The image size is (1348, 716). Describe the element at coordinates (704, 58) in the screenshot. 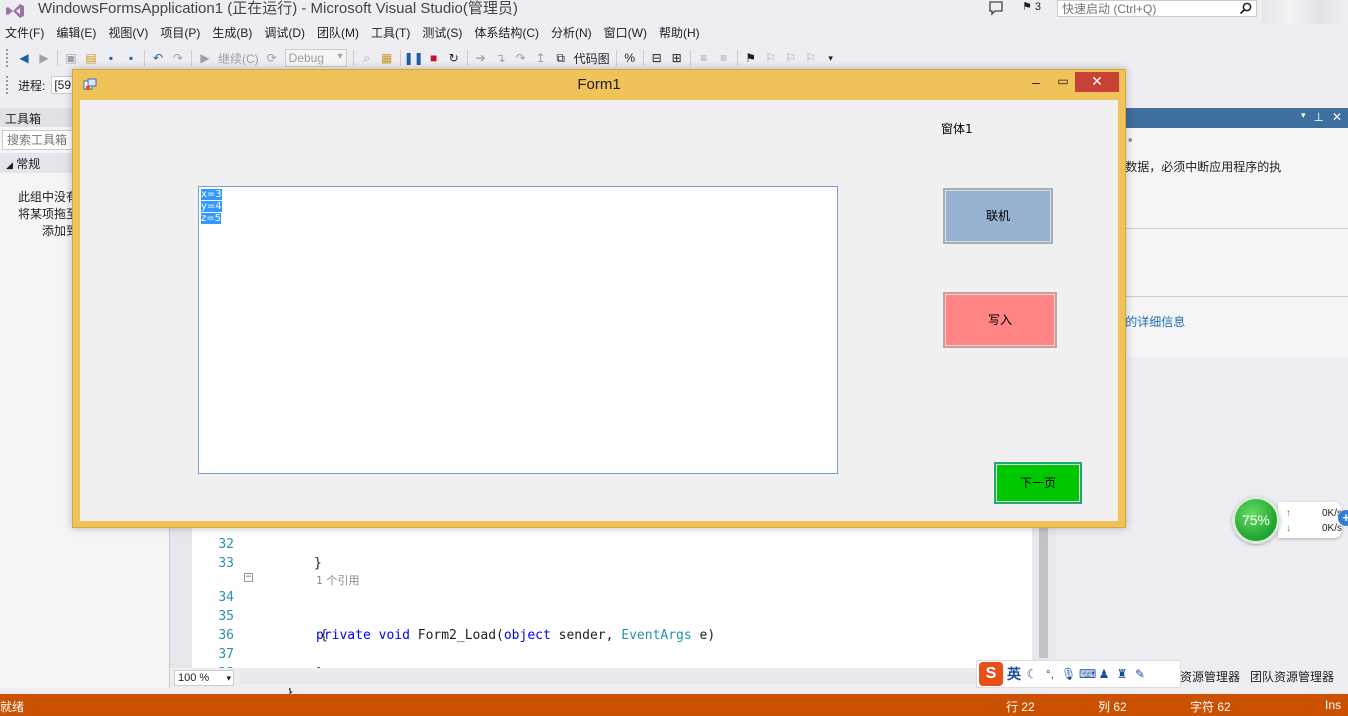

I see `comment-icon: ≡` at that location.